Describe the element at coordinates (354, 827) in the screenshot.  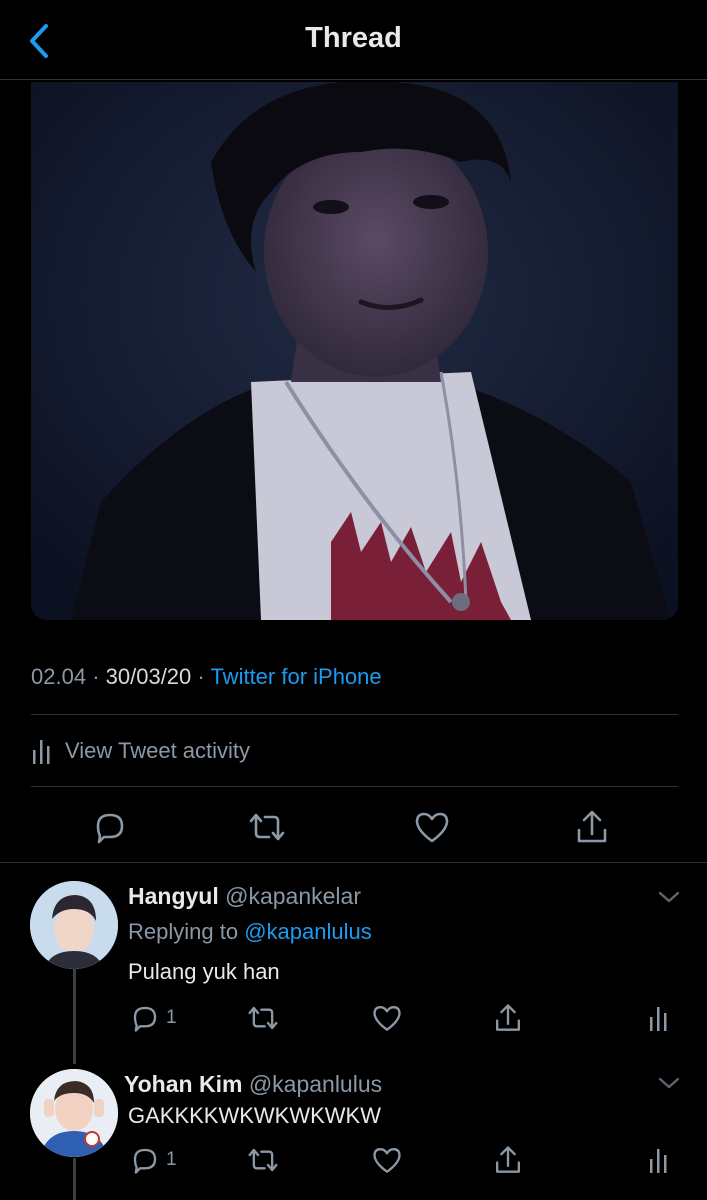
I see `tweet-actions` at that location.